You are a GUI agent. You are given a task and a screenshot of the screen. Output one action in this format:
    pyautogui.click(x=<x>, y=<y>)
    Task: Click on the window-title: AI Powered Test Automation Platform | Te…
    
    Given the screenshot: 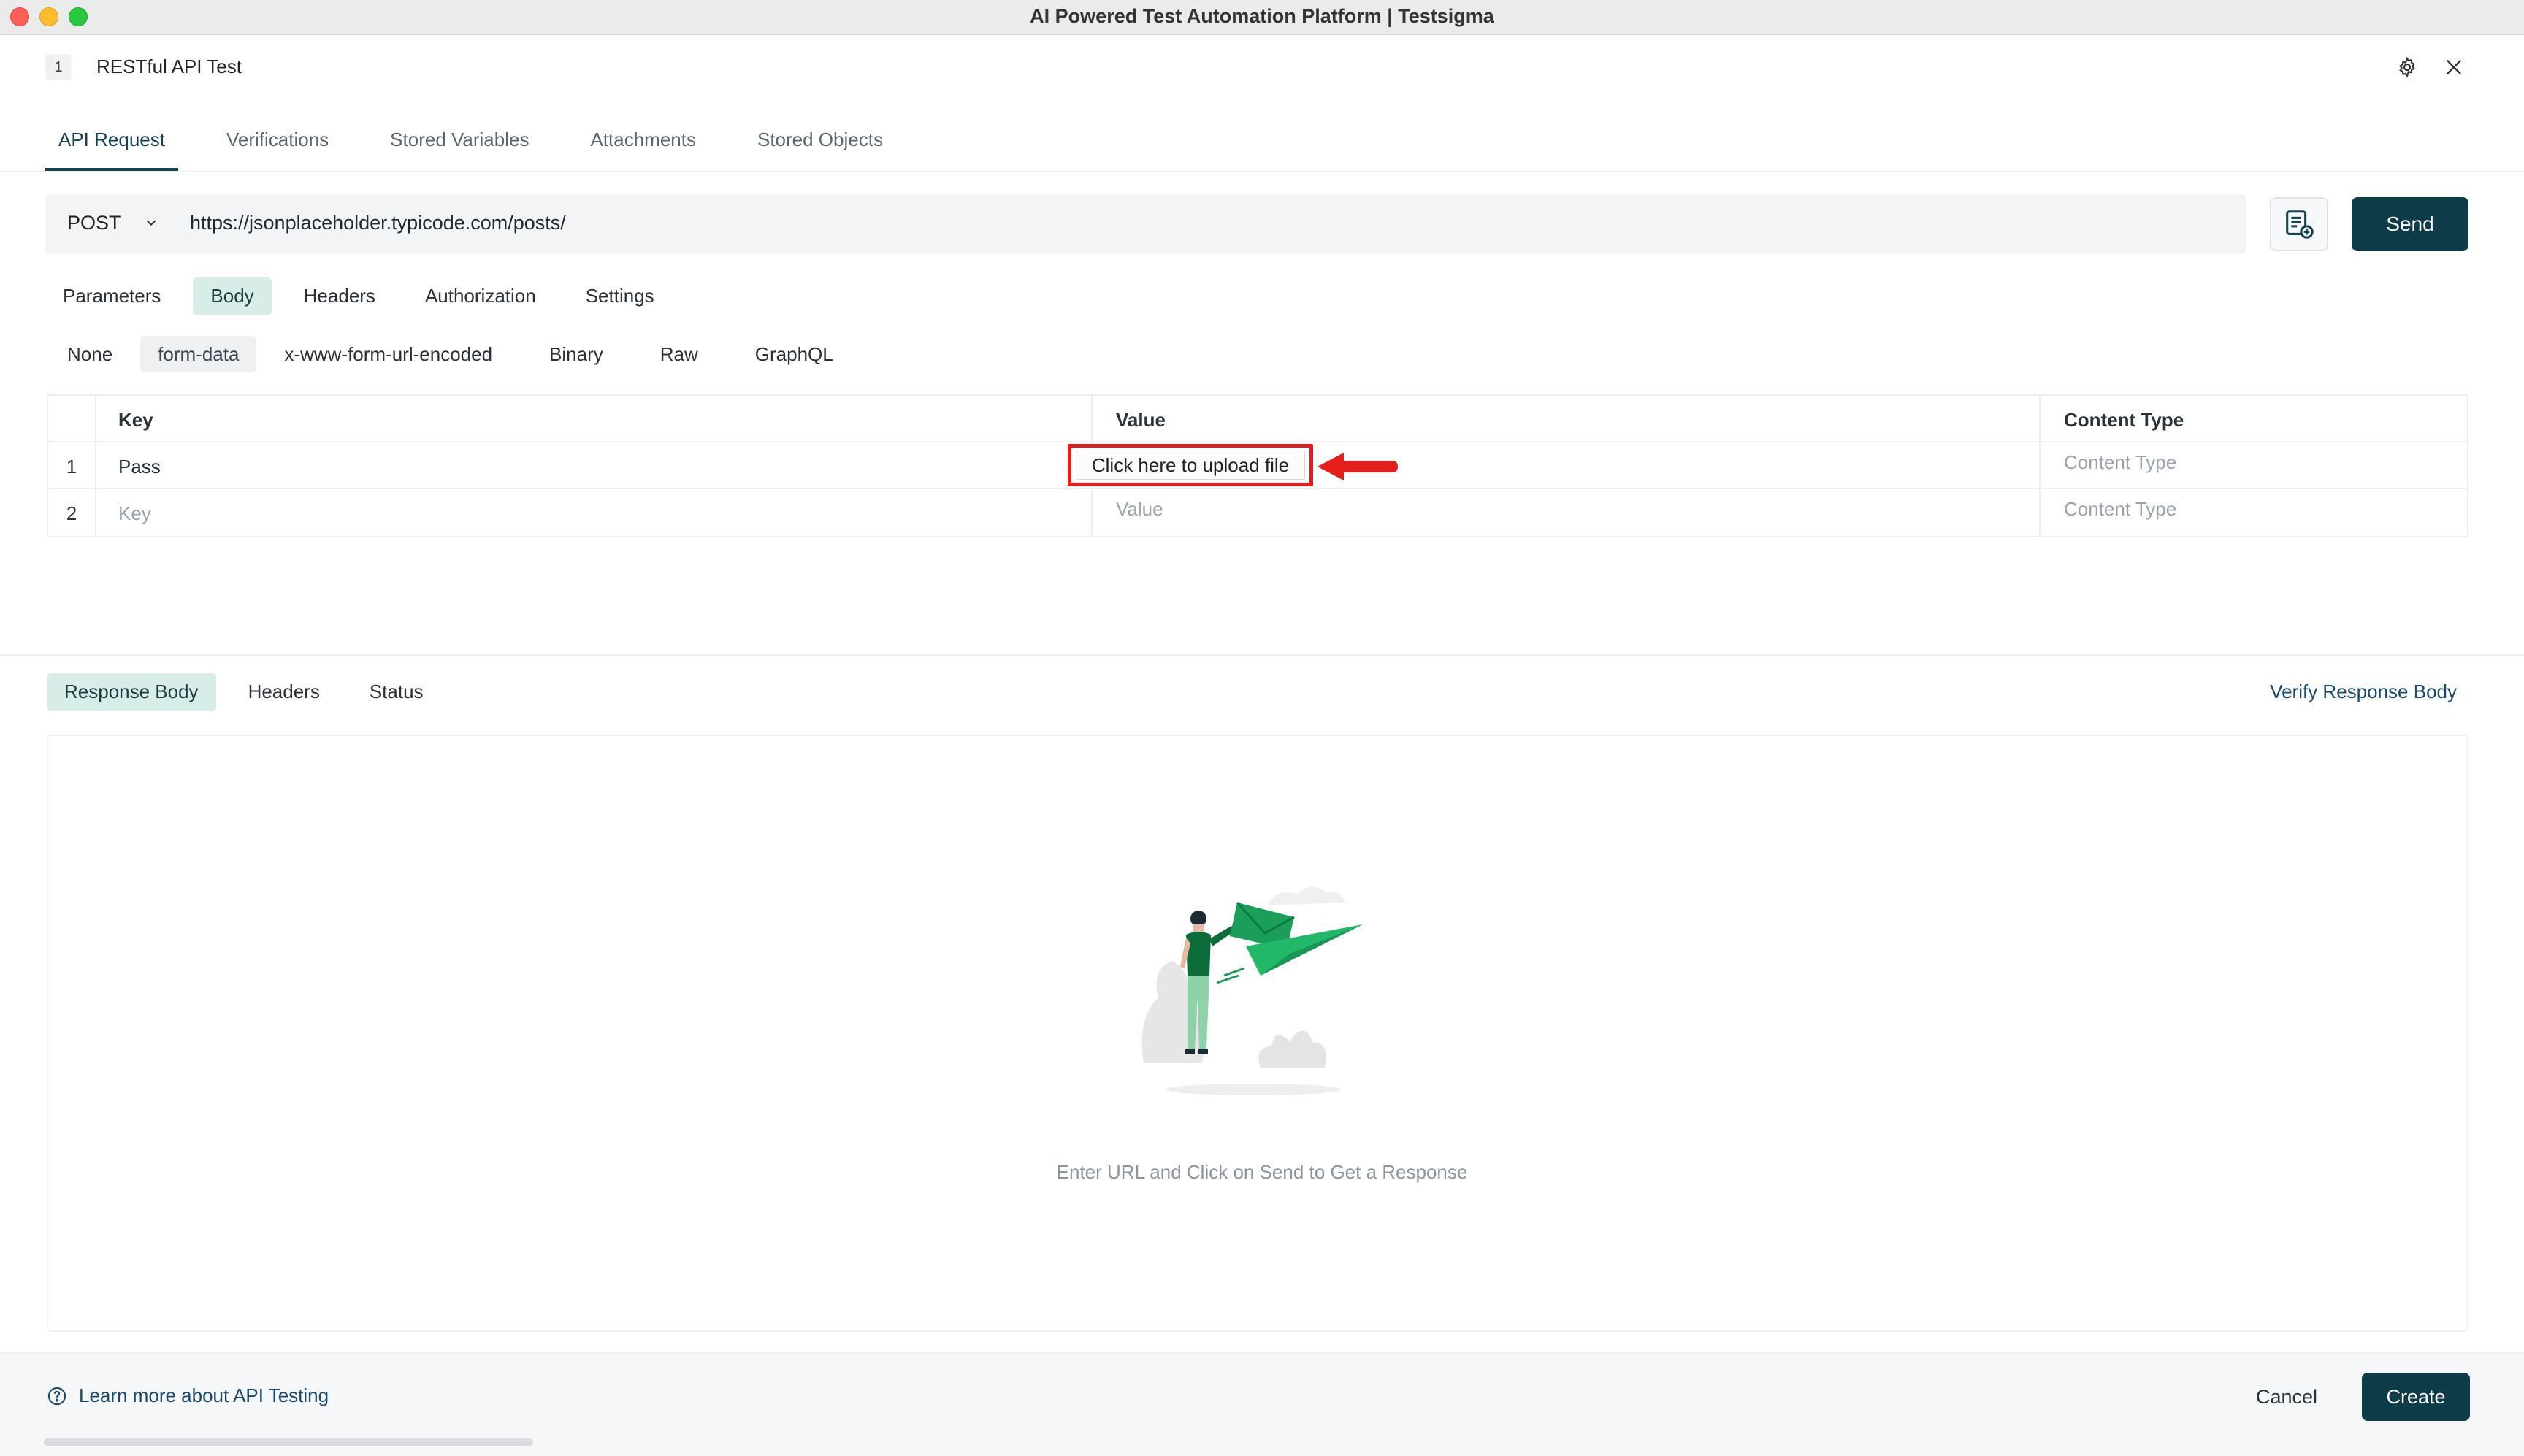 What is the action you would take?
    pyautogui.click(x=1262, y=16)
    